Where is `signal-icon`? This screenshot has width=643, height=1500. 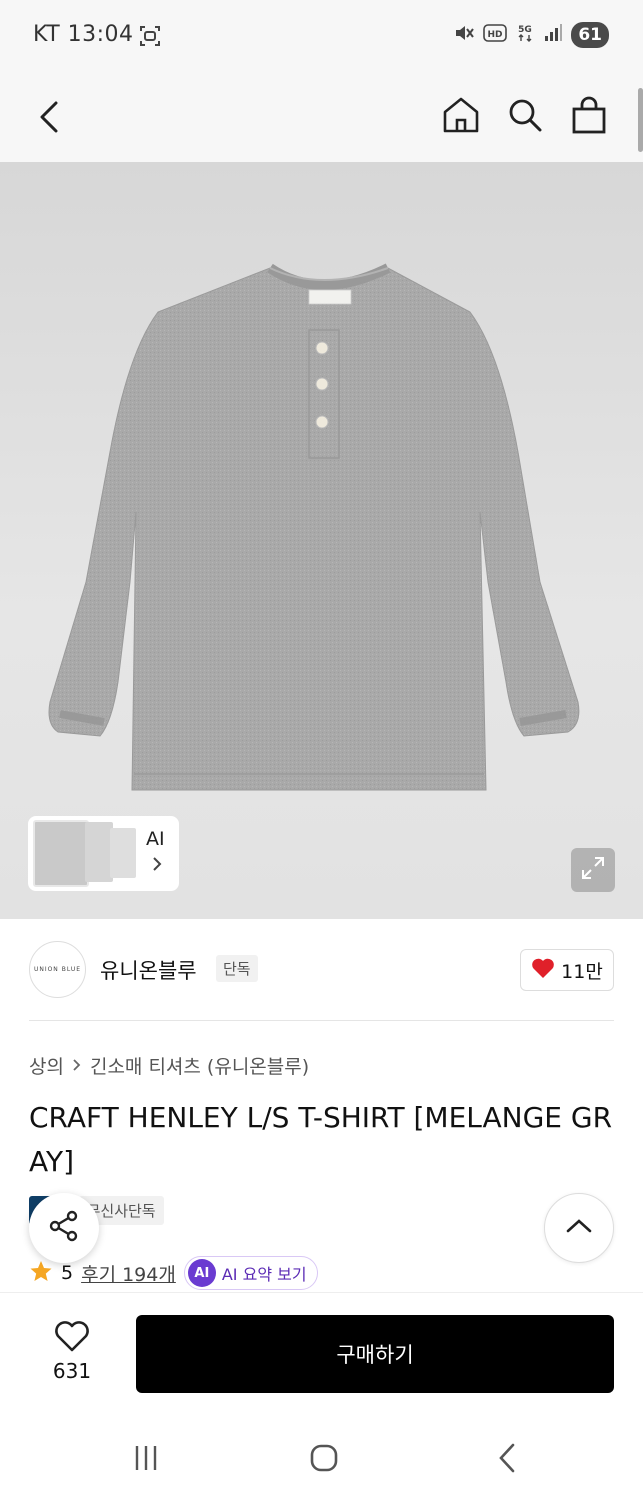
signal-icon is located at coordinates (553, 35).